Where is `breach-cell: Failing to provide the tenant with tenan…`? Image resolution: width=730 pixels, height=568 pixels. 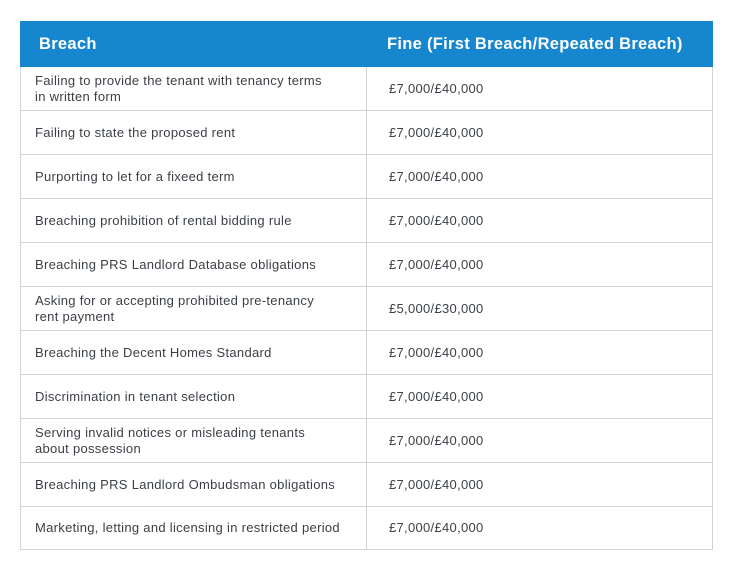
breach-cell: Failing to provide the tenant with tenan… is located at coordinates (193, 88).